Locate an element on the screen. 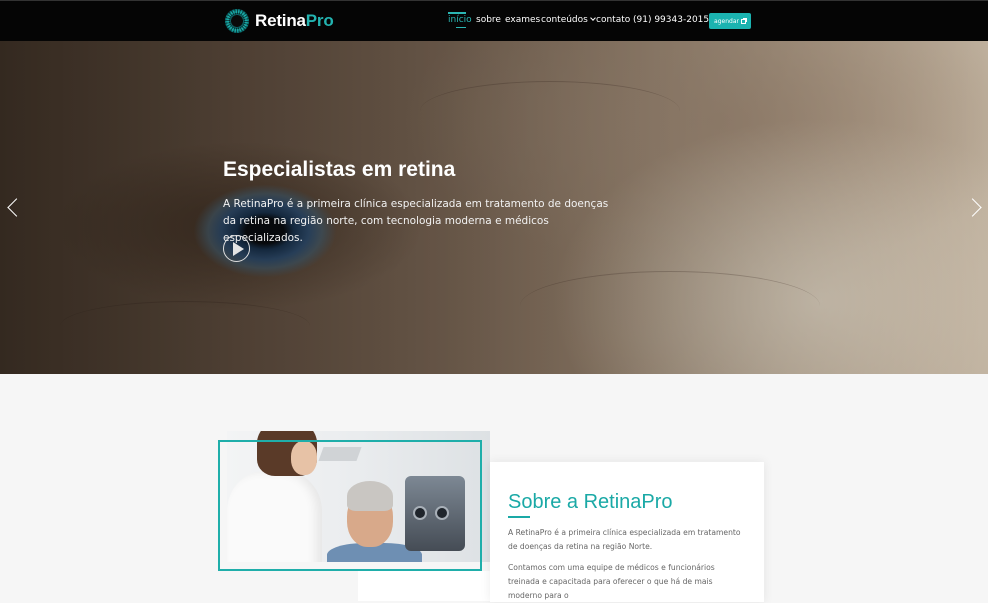 This screenshot has width=988, height=603. nav-phone: (91) 99343-2015 is located at coordinates (676, 20).